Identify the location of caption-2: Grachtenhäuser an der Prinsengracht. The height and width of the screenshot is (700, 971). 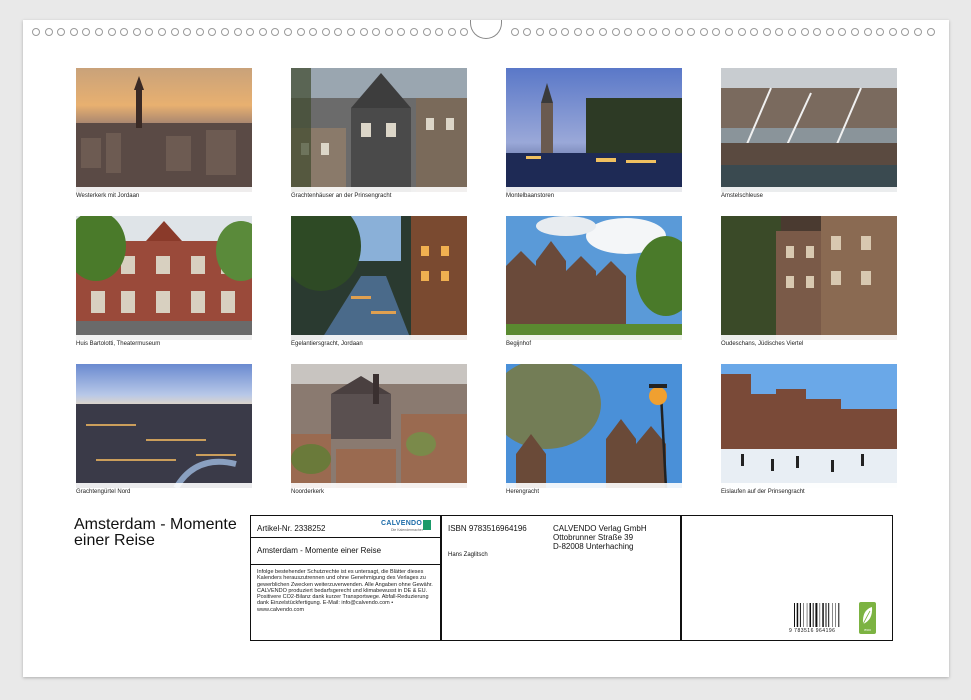
(341, 196).